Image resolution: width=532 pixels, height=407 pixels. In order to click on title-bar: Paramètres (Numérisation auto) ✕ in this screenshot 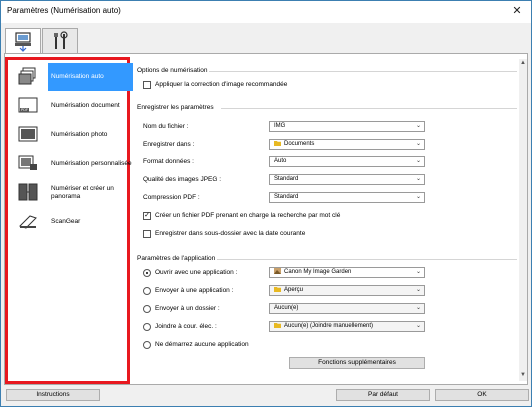, I will do `click(266, 12)`.